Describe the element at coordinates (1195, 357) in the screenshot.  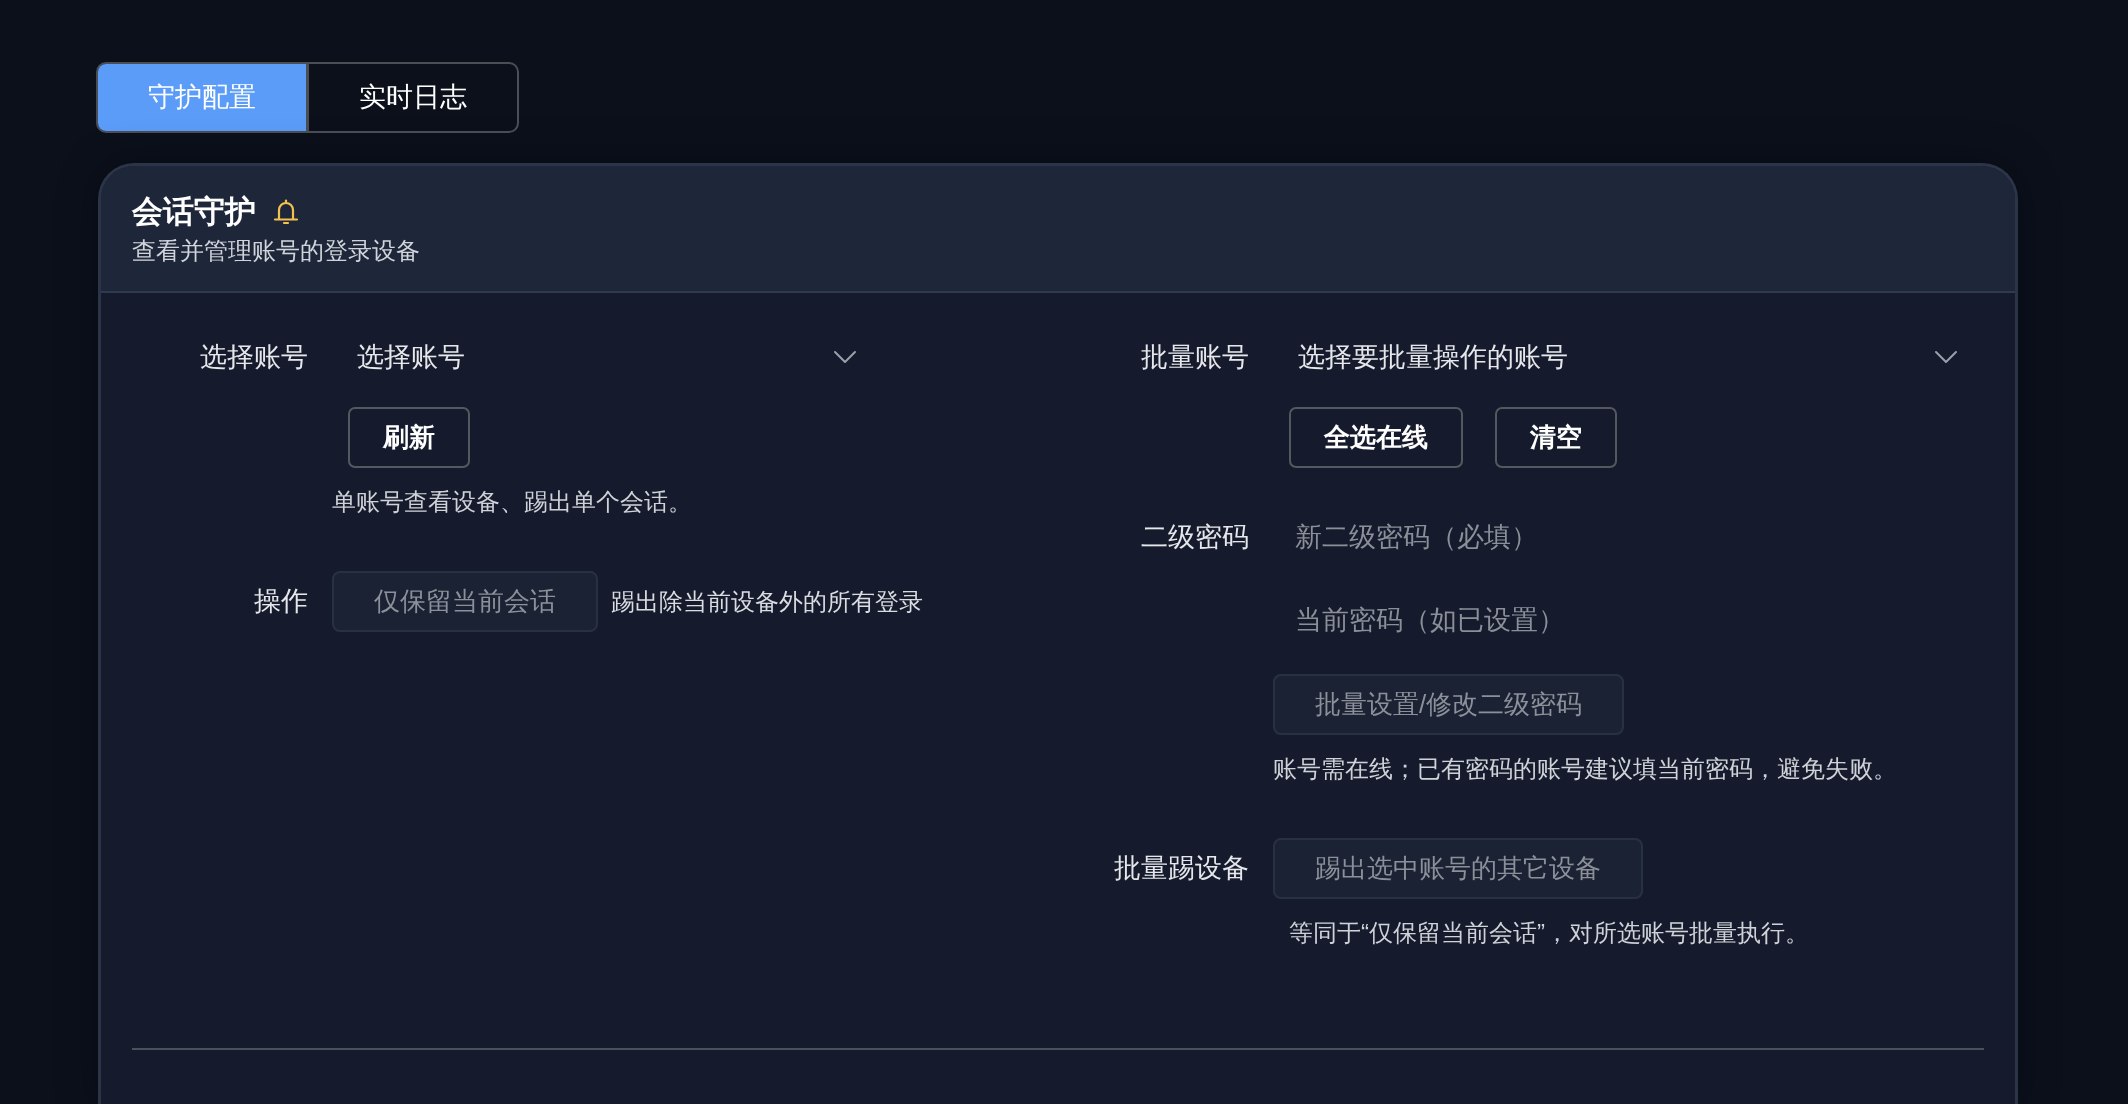
I see `field-label: 批量账号` at that location.